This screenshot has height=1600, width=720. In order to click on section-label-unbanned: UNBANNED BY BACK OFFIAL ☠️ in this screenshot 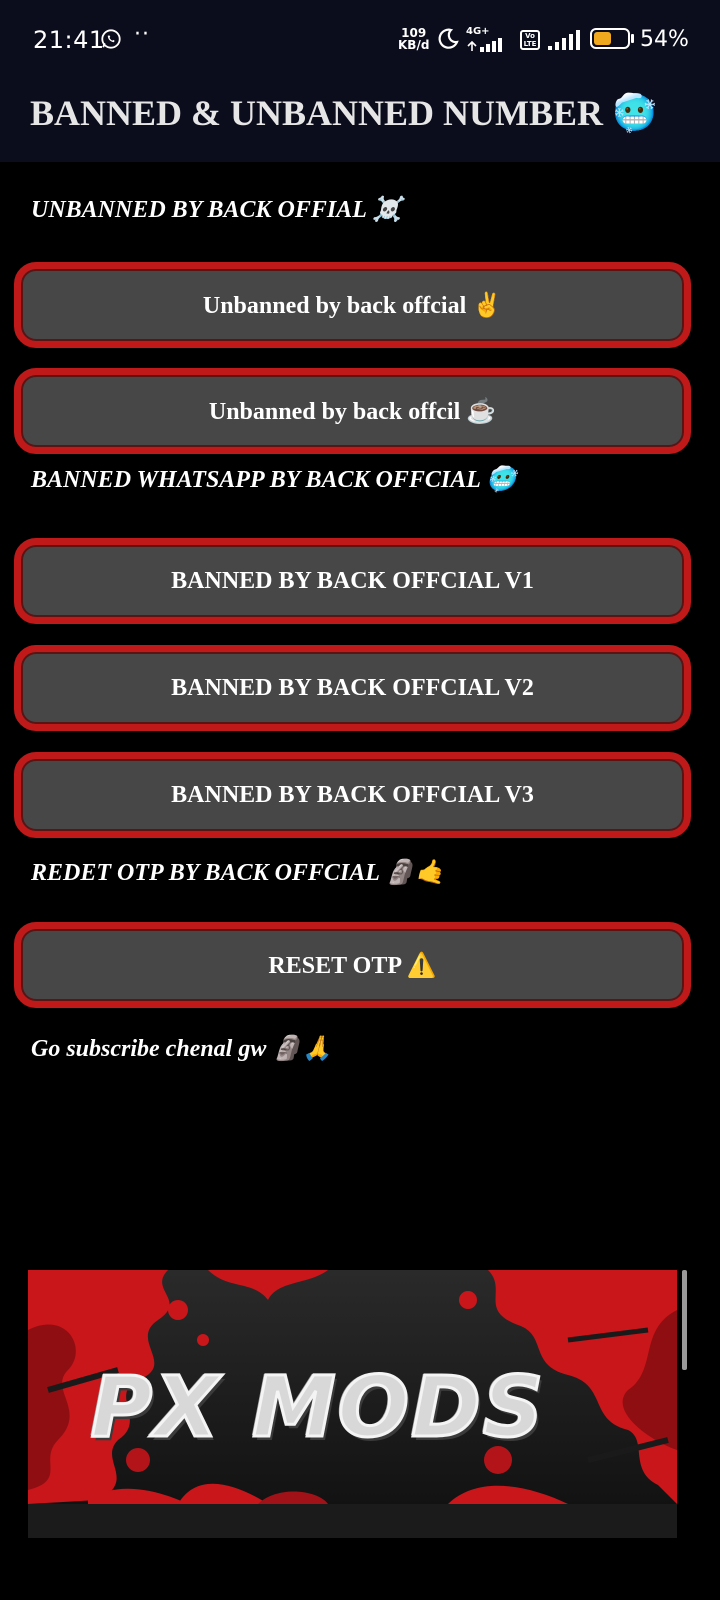, I will do `click(216, 210)`.